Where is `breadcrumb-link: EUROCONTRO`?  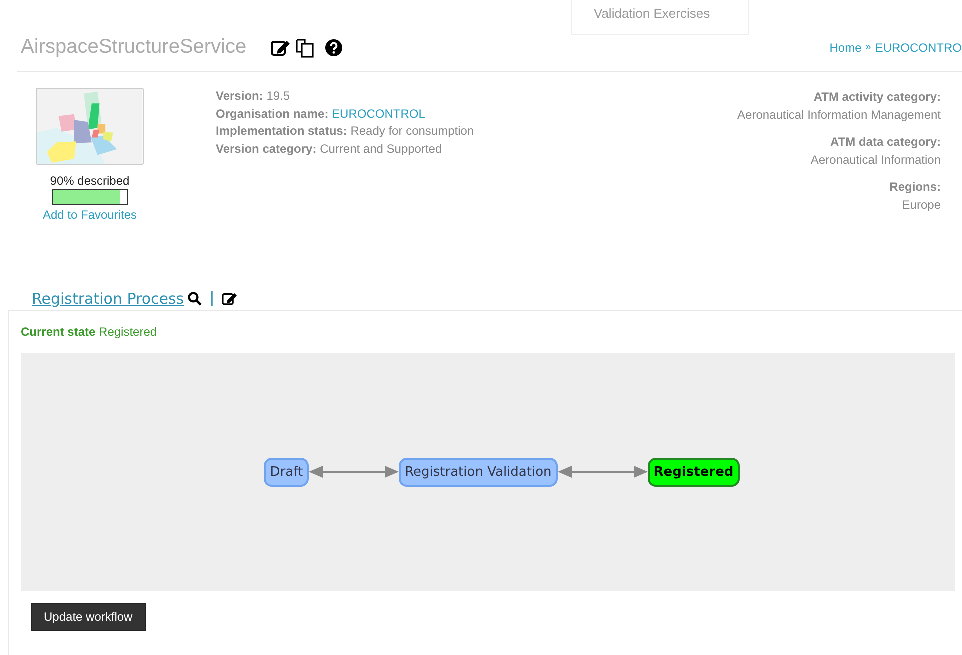
breadcrumb-link: EUROCONTRO is located at coordinates (918, 47).